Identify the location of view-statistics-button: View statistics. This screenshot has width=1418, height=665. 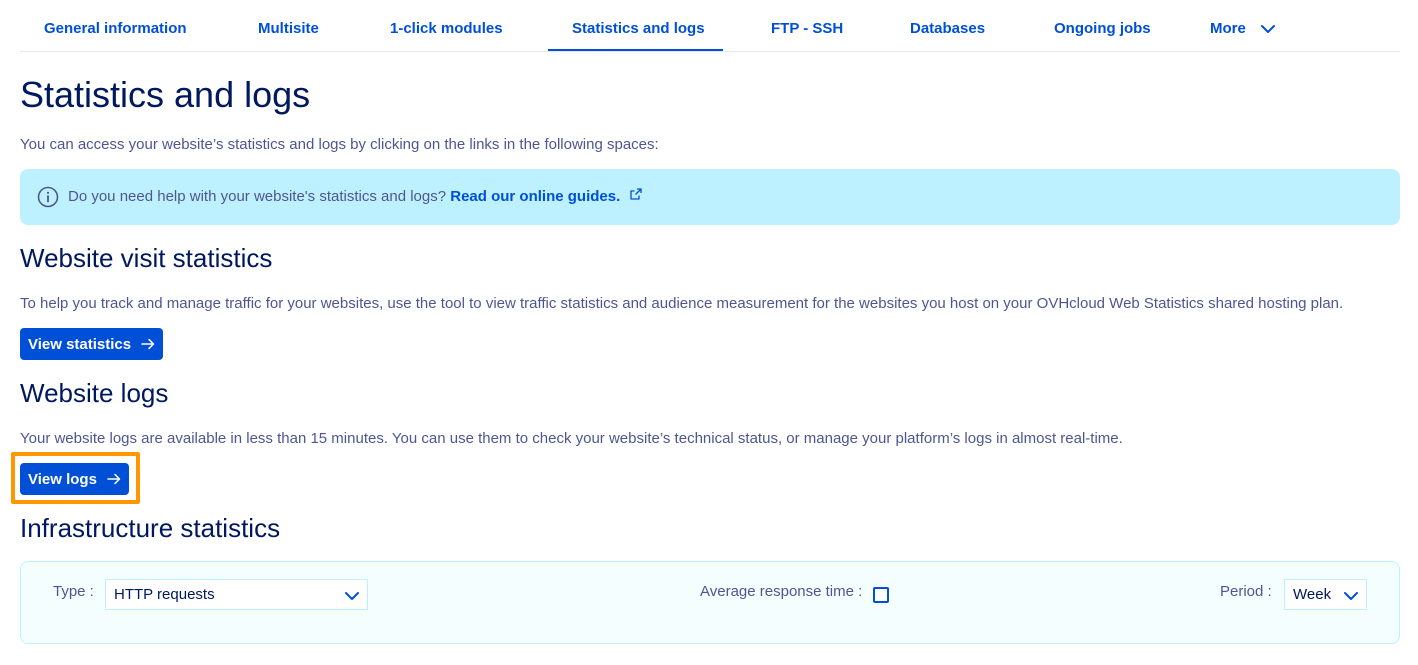
(92, 344).